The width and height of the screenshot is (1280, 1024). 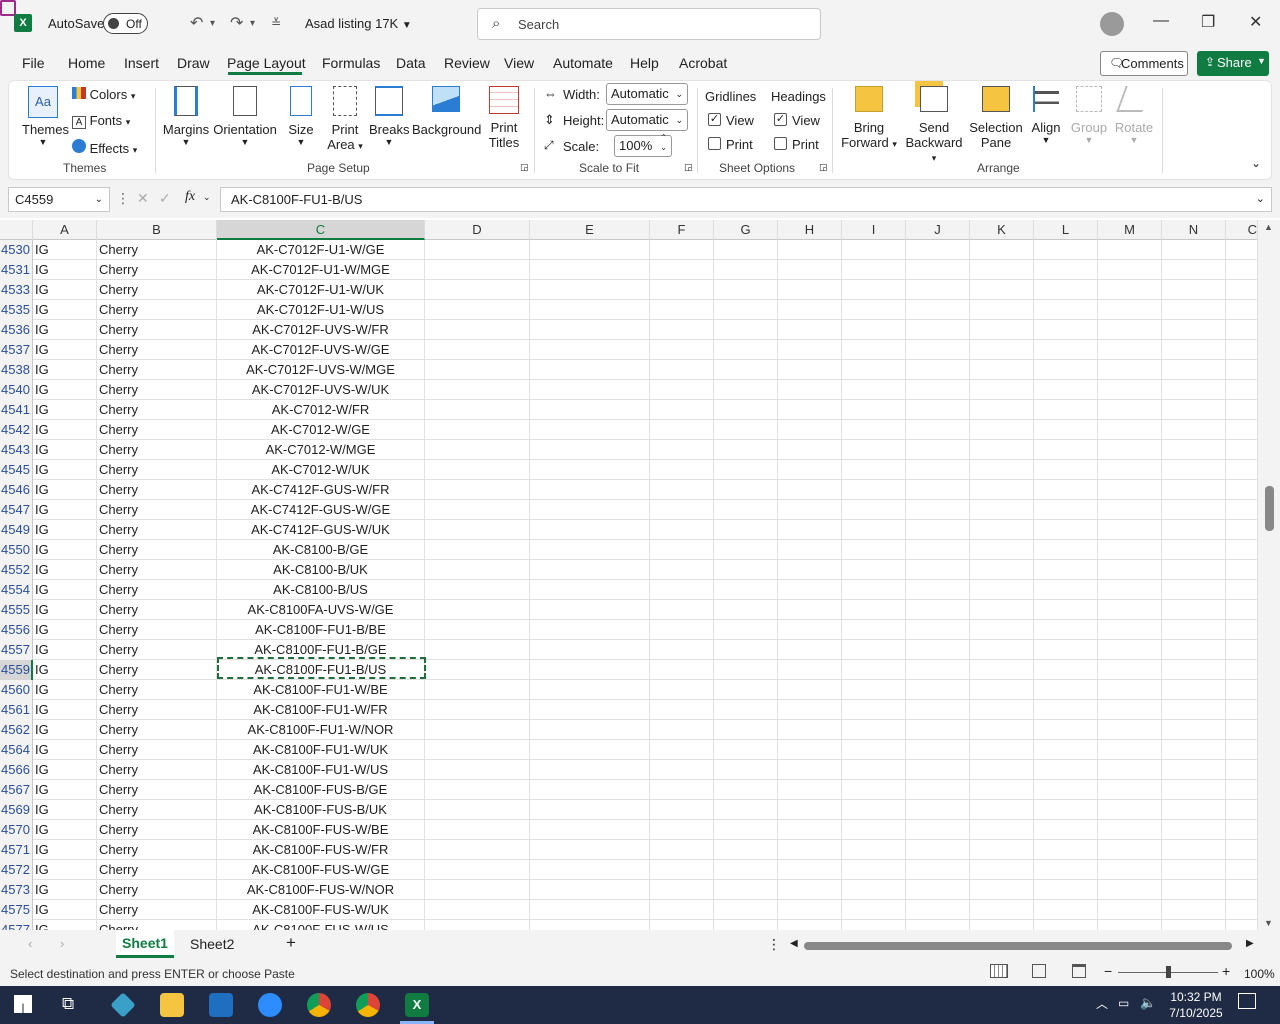 I want to click on excel-taskbar-icon: X, so click(x=417, y=1005).